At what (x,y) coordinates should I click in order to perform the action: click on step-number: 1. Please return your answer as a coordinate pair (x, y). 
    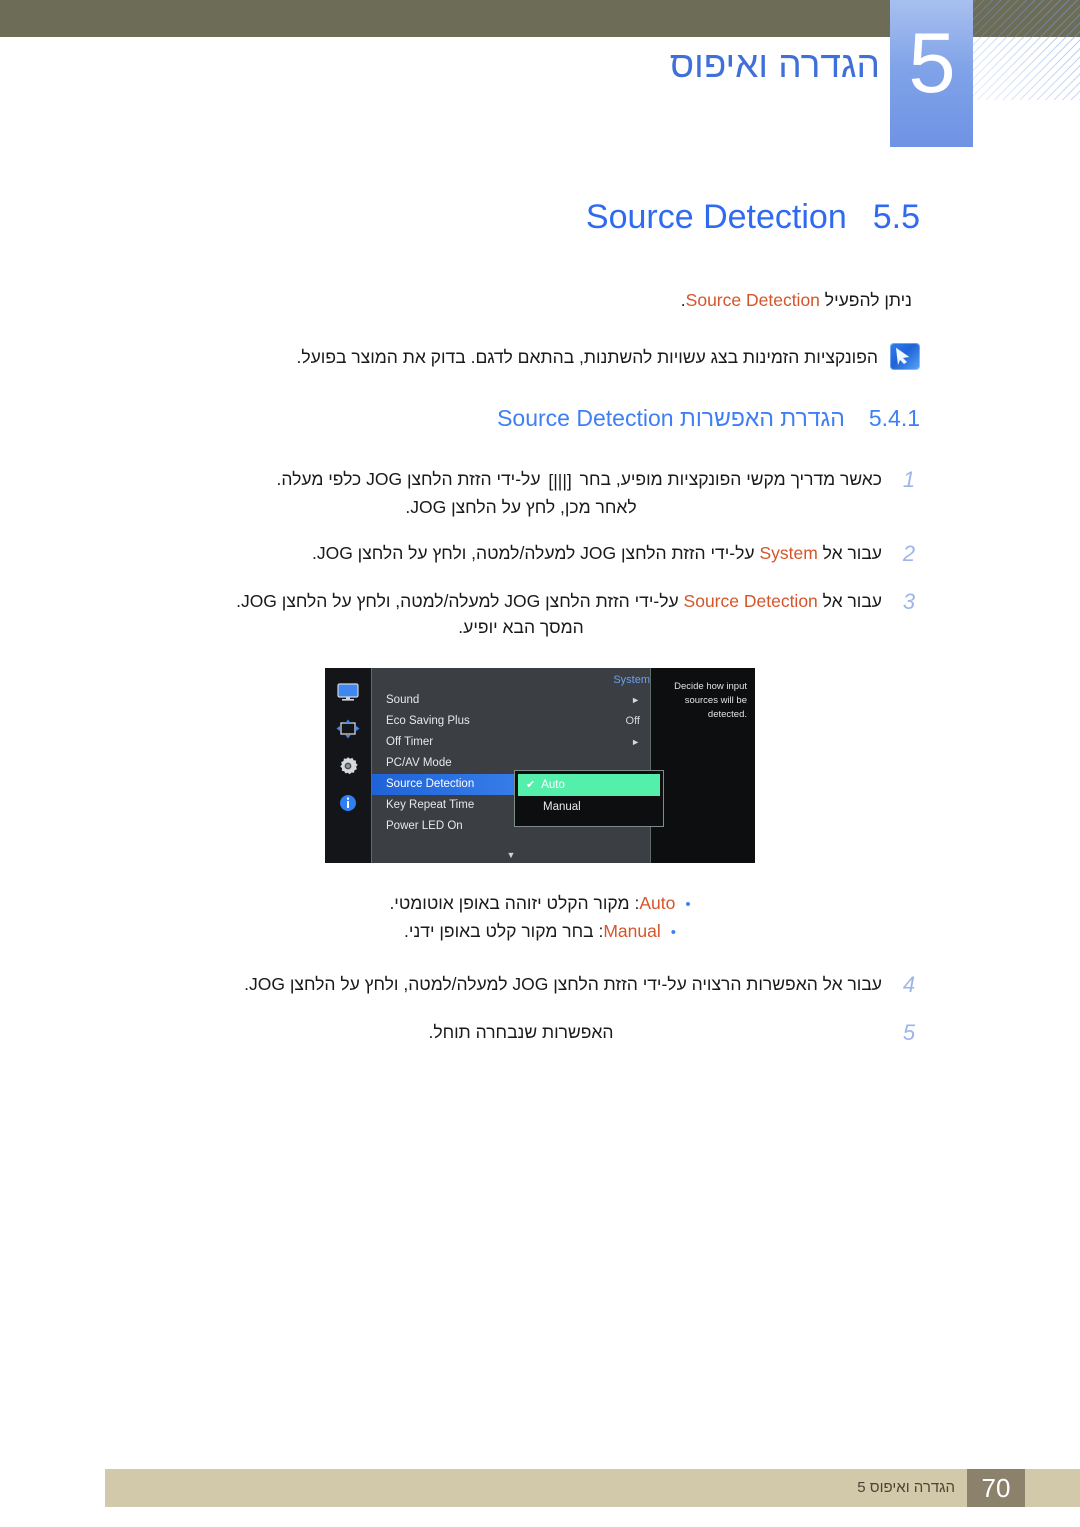
    Looking at the image, I should click on (909, 479).